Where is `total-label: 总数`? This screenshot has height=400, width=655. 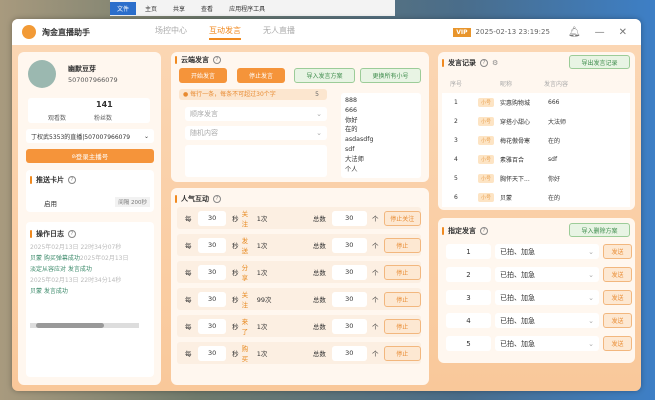
total-label: 总数 is located at coordinates (319, 300).